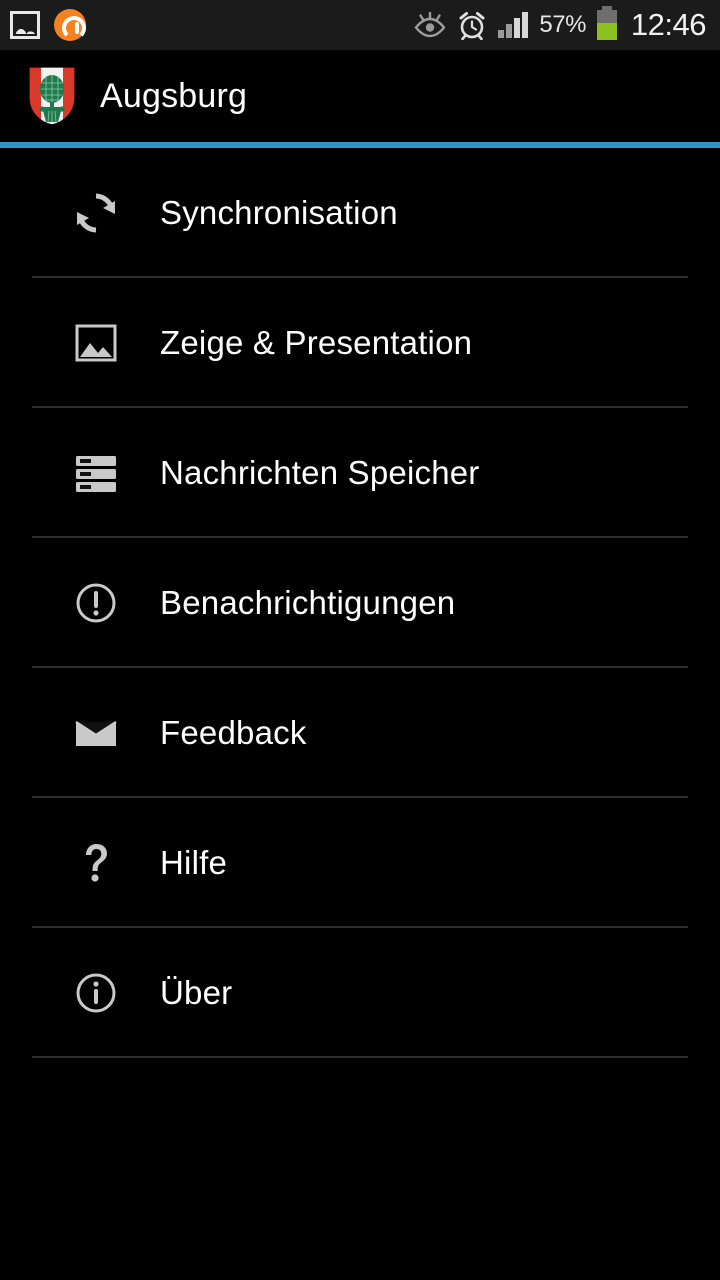 The width and height of the screenshot is (720, 1280). I want to click on image-gallery-icon, so click(96, 343).